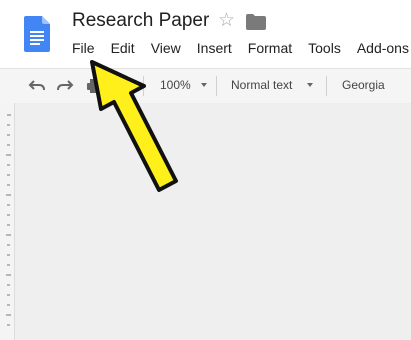  Describe the element at coordinates (140, 21) in the screenshot. I see `document-title: Research Paper` at that location.